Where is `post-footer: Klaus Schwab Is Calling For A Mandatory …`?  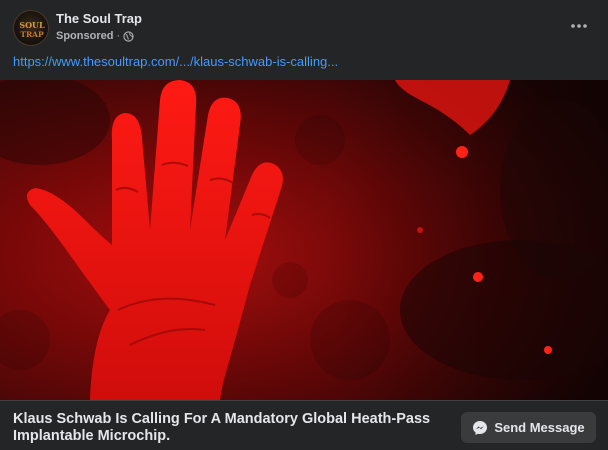 post-footer: Klaus Schwab Is Calling For A Mandatory … is located at coordinates (304, 425).